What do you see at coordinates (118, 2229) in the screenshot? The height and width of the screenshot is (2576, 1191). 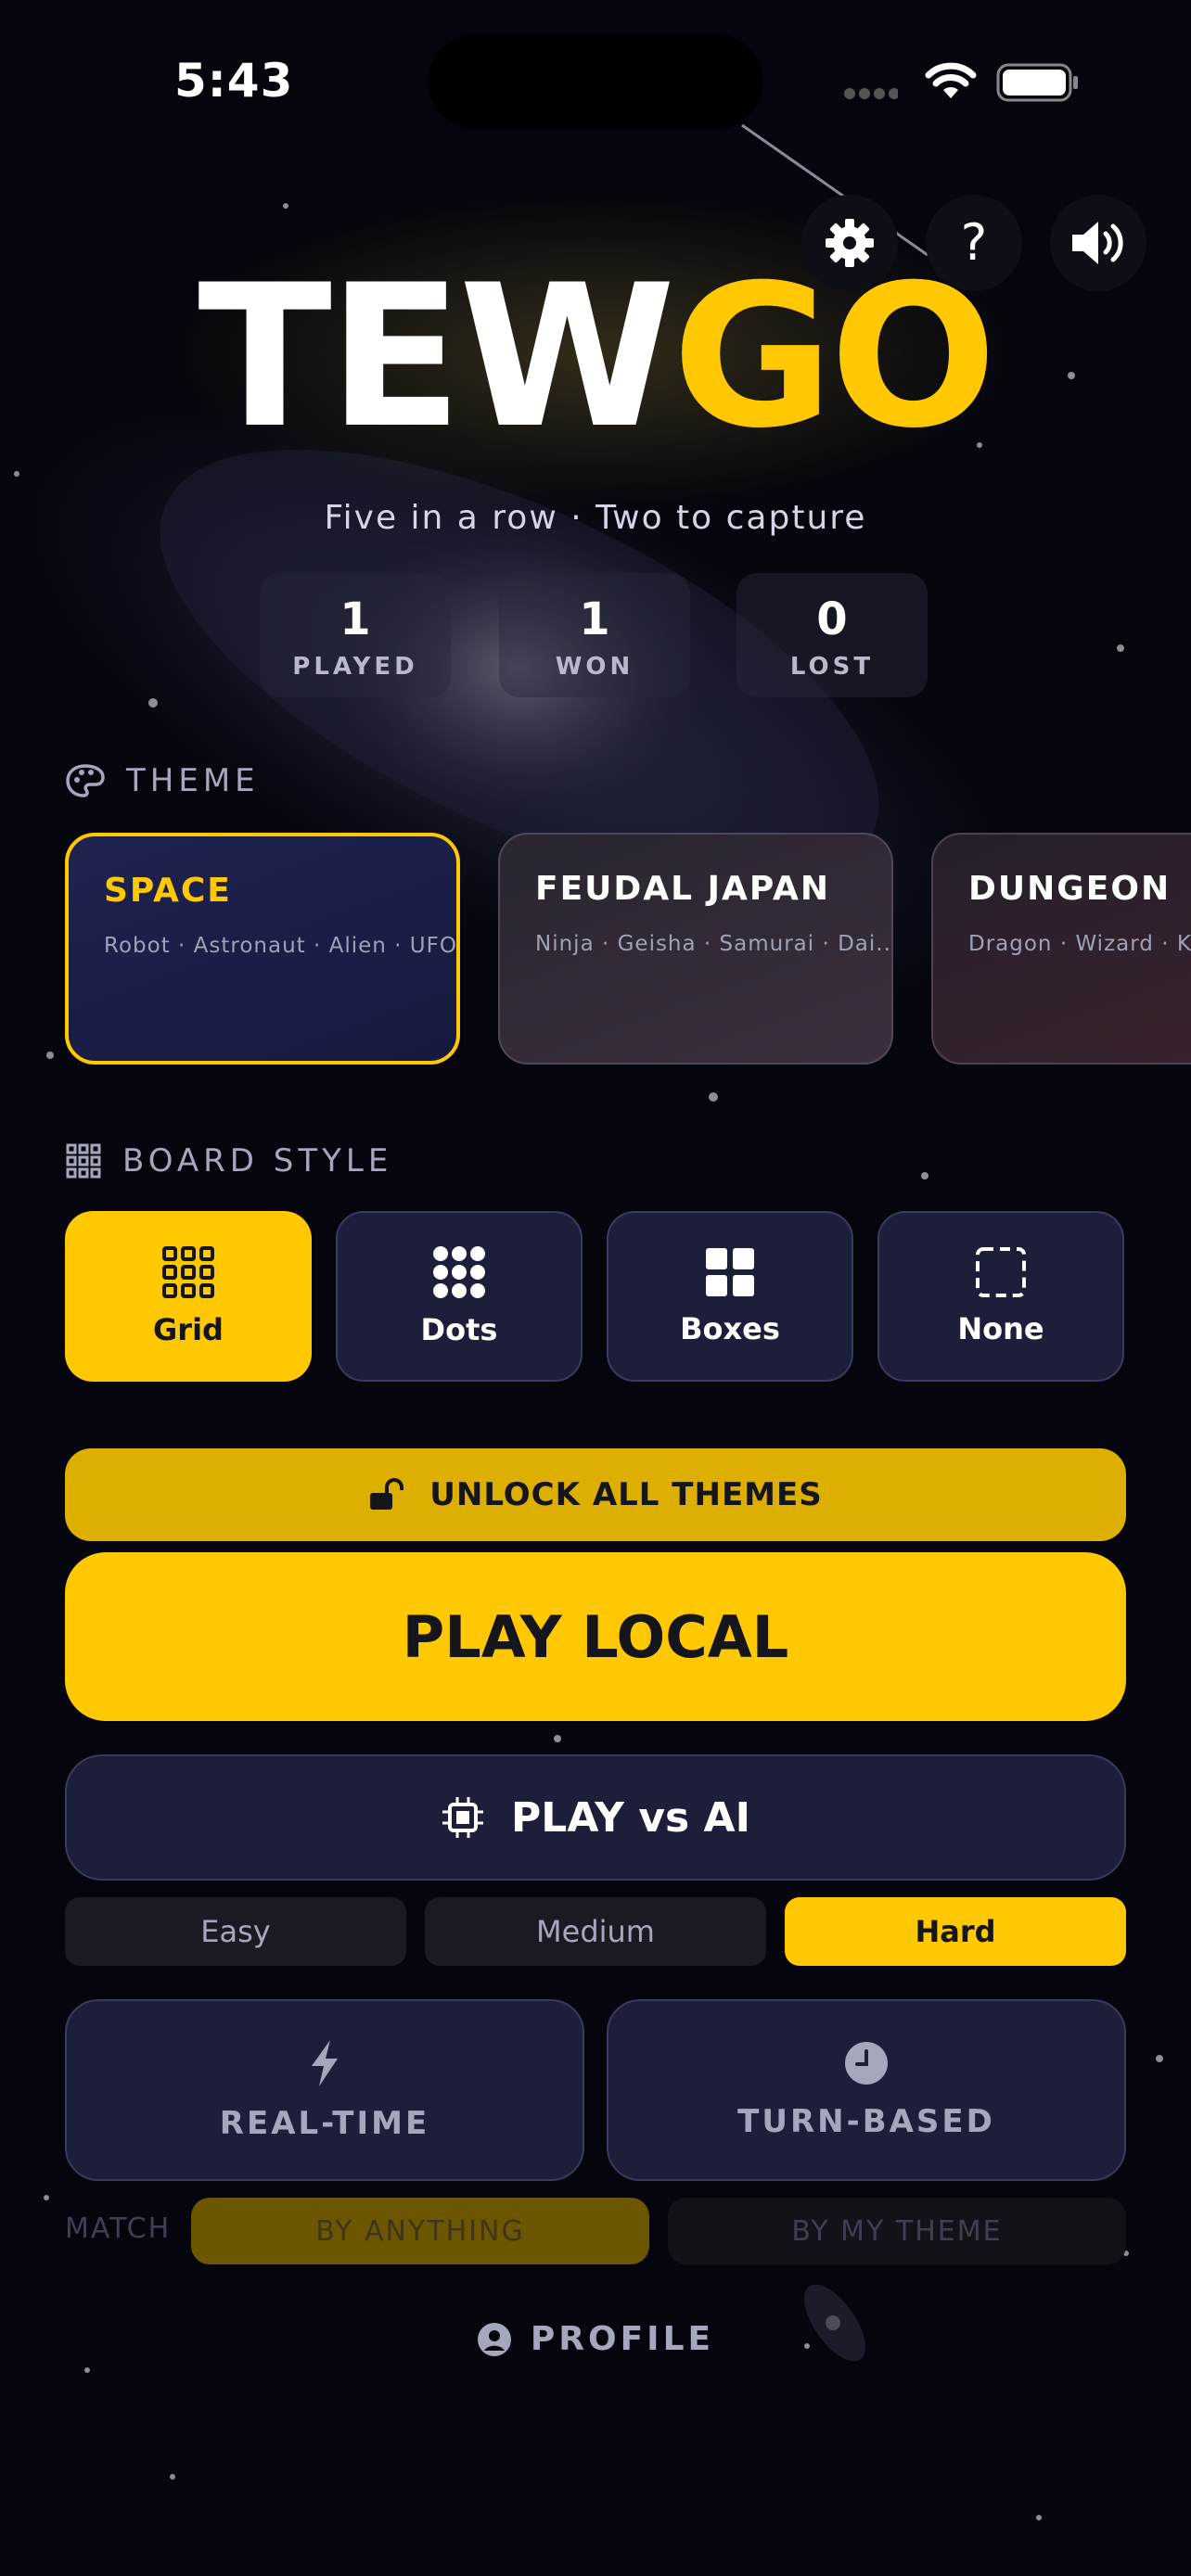 I see `match-label: MATCH` at bounding box center [118, 2229].